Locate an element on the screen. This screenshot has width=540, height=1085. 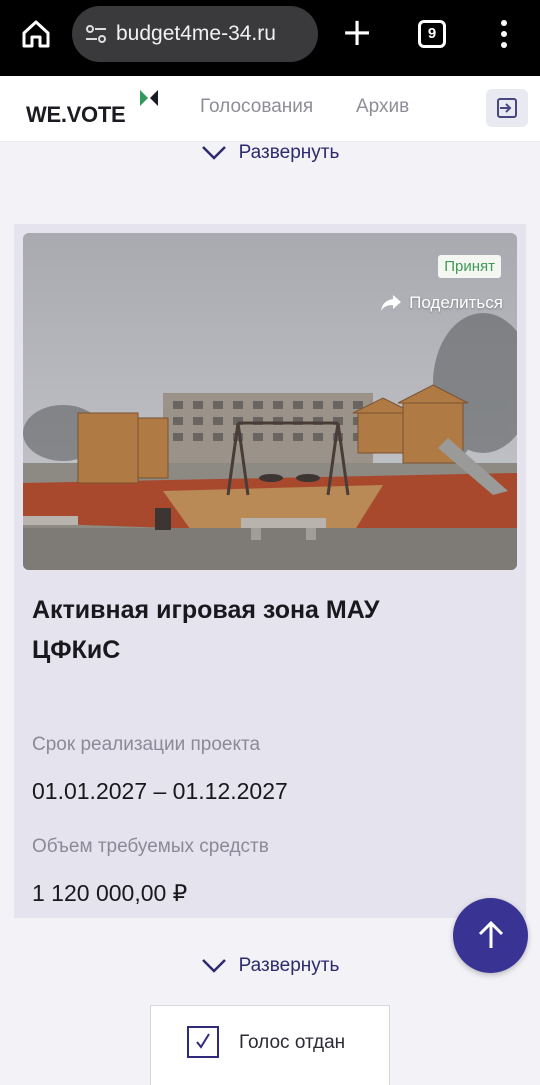
expand-button-previous: Развернуть is located at coordinates (270, 157).